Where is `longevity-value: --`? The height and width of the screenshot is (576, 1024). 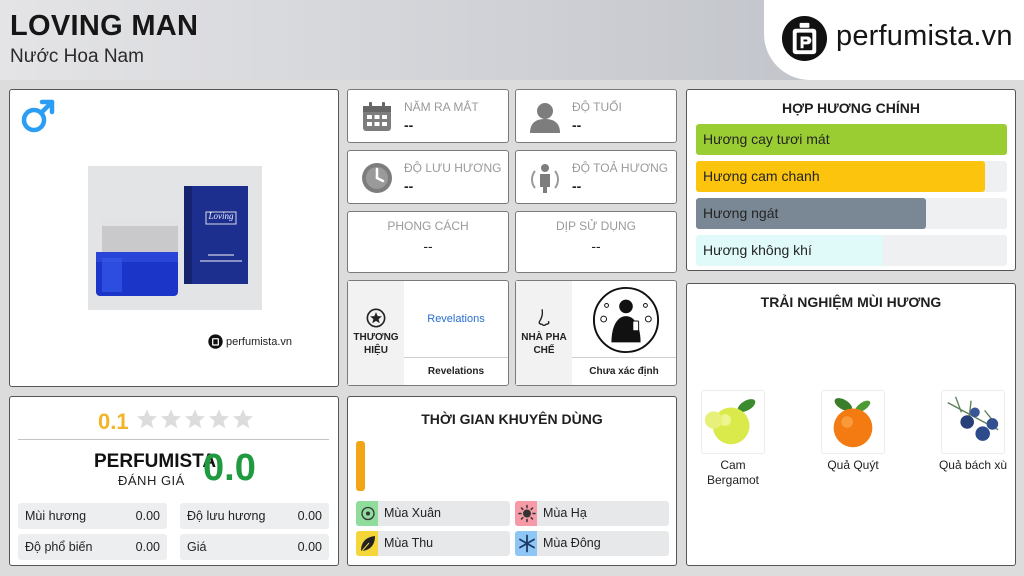
longevity-value: -- is located at coordinates (409, 186).